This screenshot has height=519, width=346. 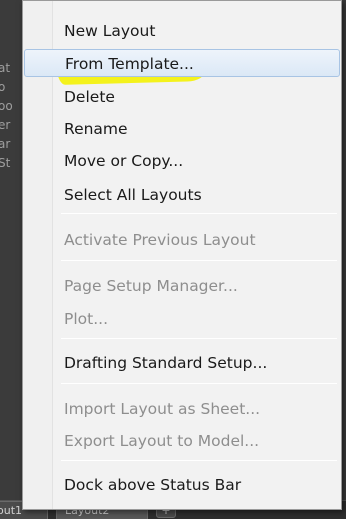 I want to click on menu-item-label: Dock above Status Bar, so click(x=153, y=485).